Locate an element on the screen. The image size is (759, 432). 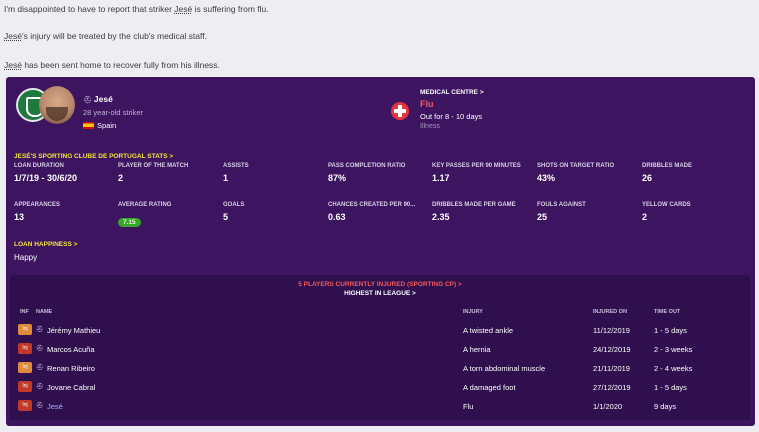
stat-value: 5 is located at coordinates (226, 217).